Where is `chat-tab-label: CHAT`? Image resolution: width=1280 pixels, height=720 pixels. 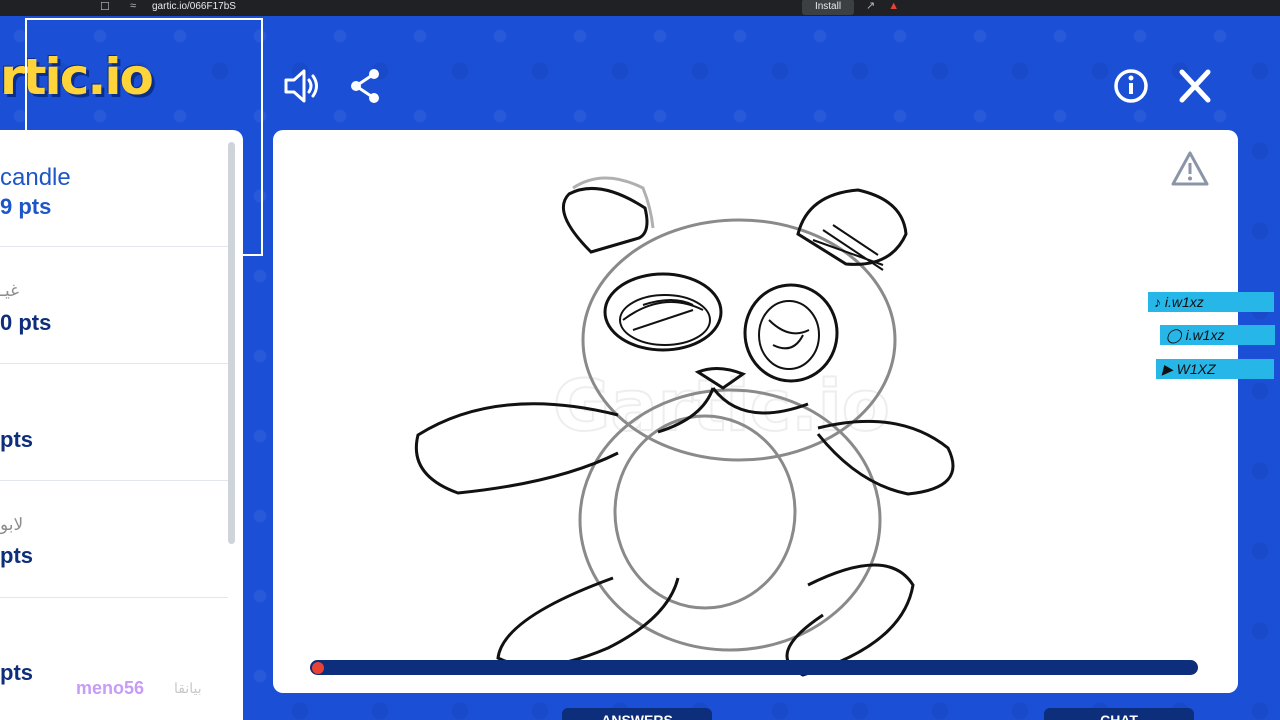
chat-tab-label: CHAT is located at coordinates (1119, 716).